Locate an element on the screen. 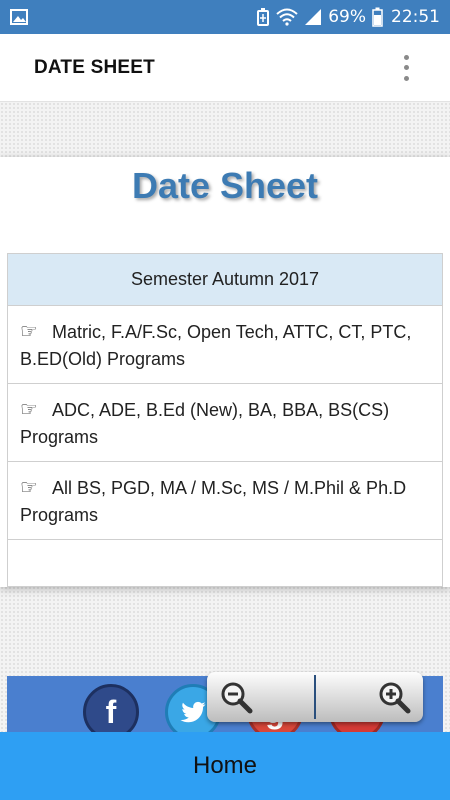 Image resolution: width=450 pixels, height=800 pixels. battery-saver-icon is located at coordinates (263, 17).